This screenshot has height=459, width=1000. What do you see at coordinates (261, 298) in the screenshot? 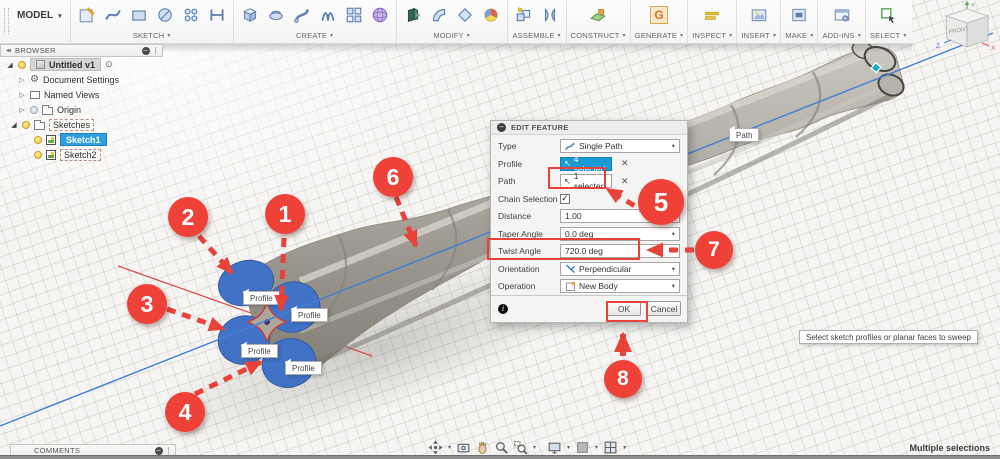
I see `profile-tooltip-1: Profile` at bounding box center [261, 298].